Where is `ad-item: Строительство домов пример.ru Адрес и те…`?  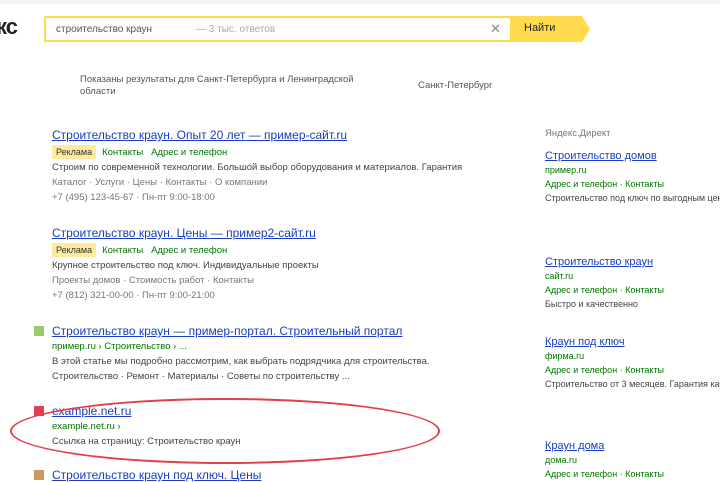
ad-item: Строительство домов пример.ru Адрес и те… is located at coordinates (632, 177).